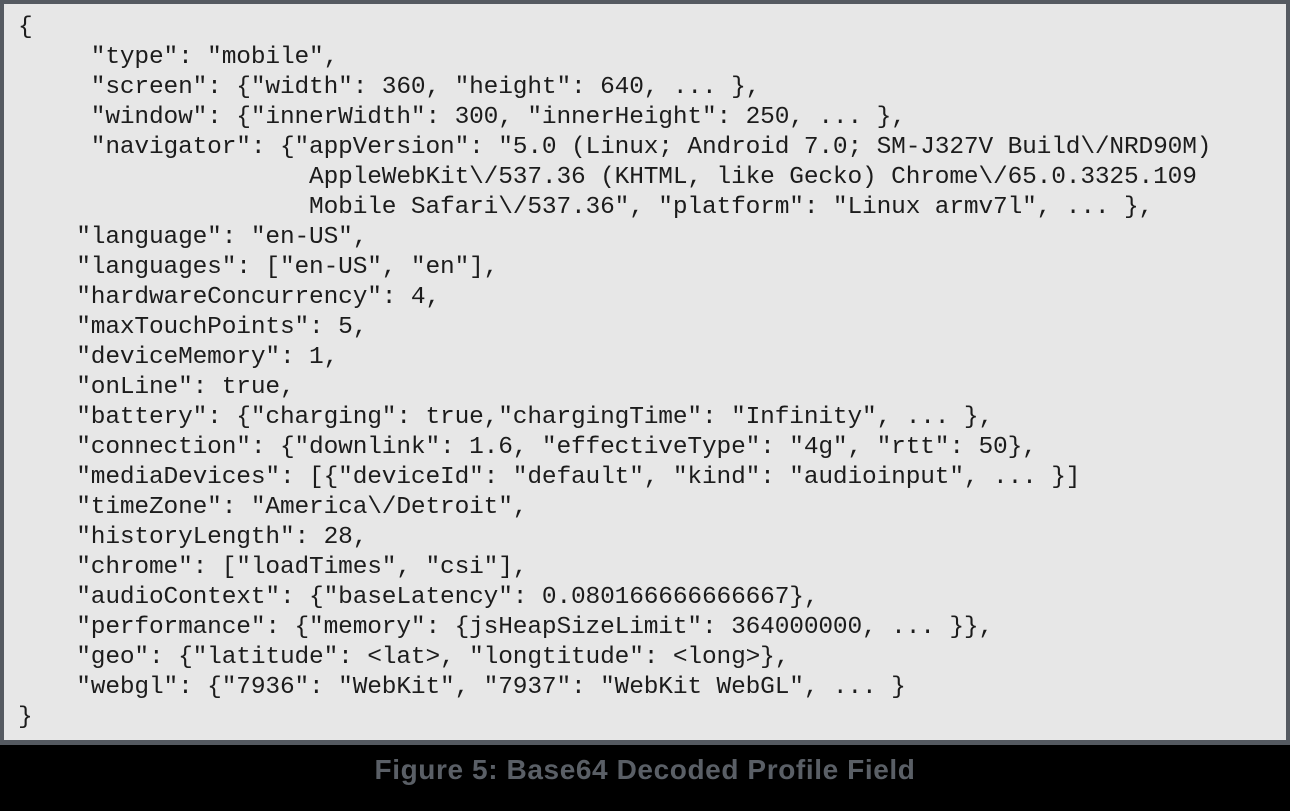 The height and width of the screenshot is (811, 1290). Describe the element at coordinates (258, 267) in the screenshot. I see `code-line: "languages": ["en-US", "en"],` at that location.